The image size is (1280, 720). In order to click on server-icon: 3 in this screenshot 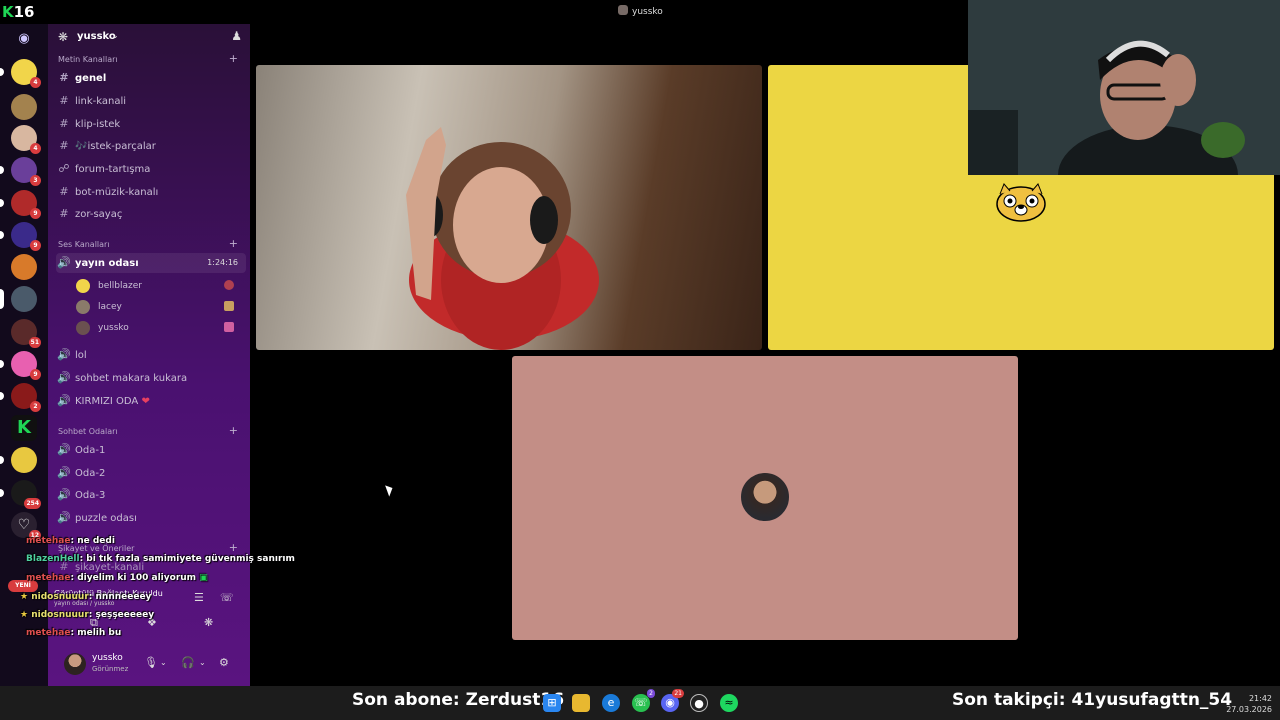, I will do `click(20, 171)`.